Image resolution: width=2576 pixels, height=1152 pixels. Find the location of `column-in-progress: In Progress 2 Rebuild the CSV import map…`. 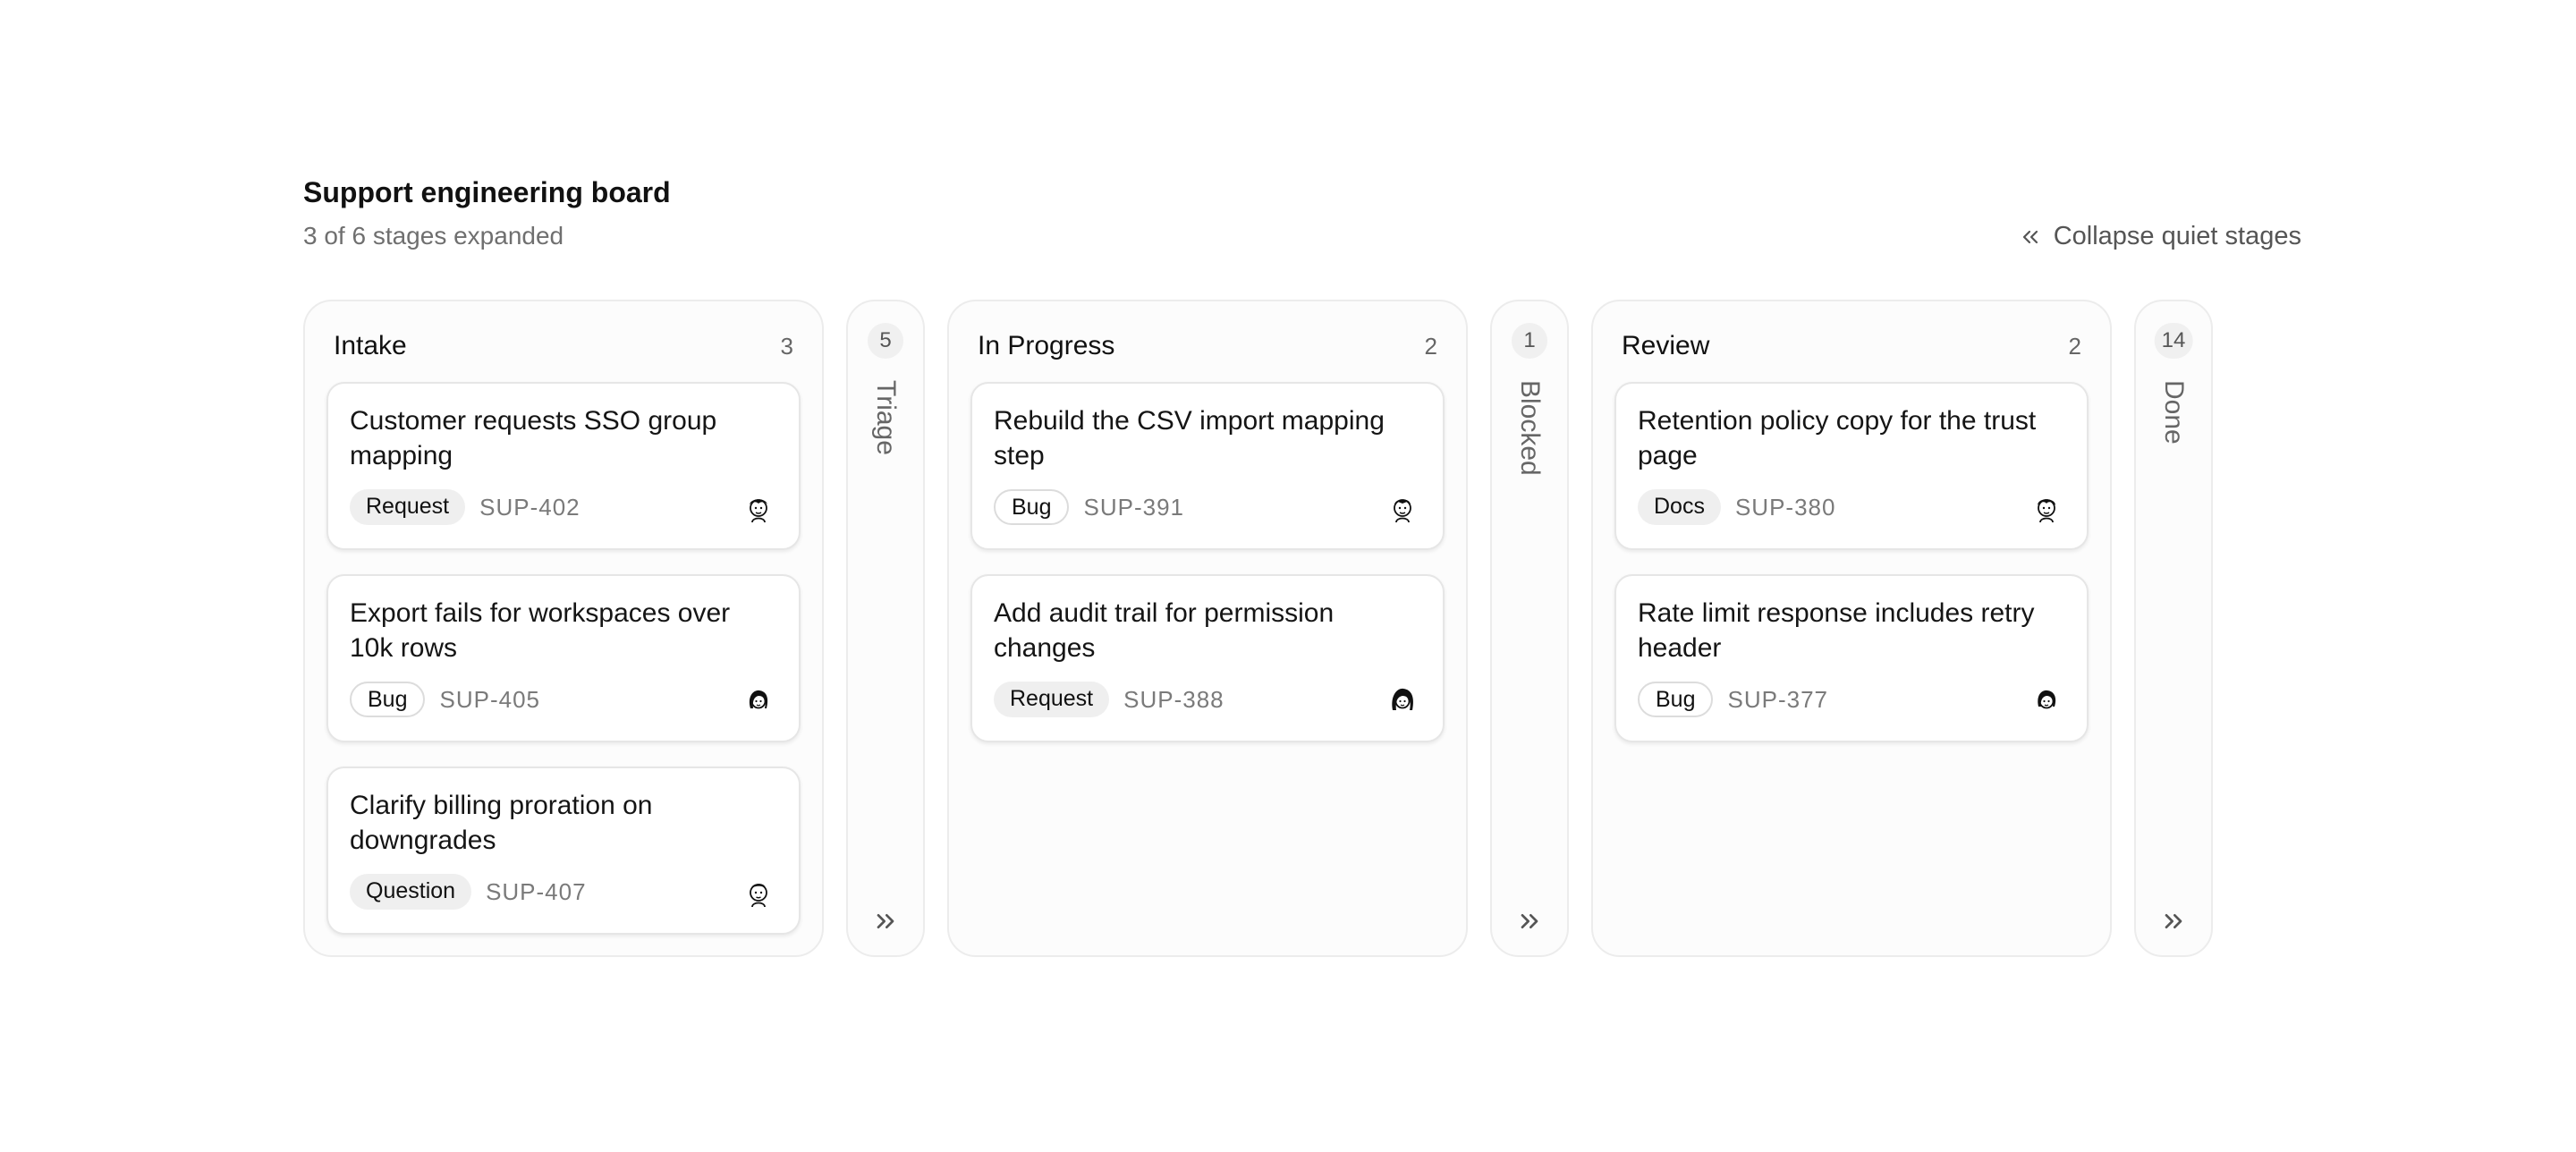

column-in-progress: In Progress 2 Rebuild the CSV import map… is located at coordinates (1207, 628).